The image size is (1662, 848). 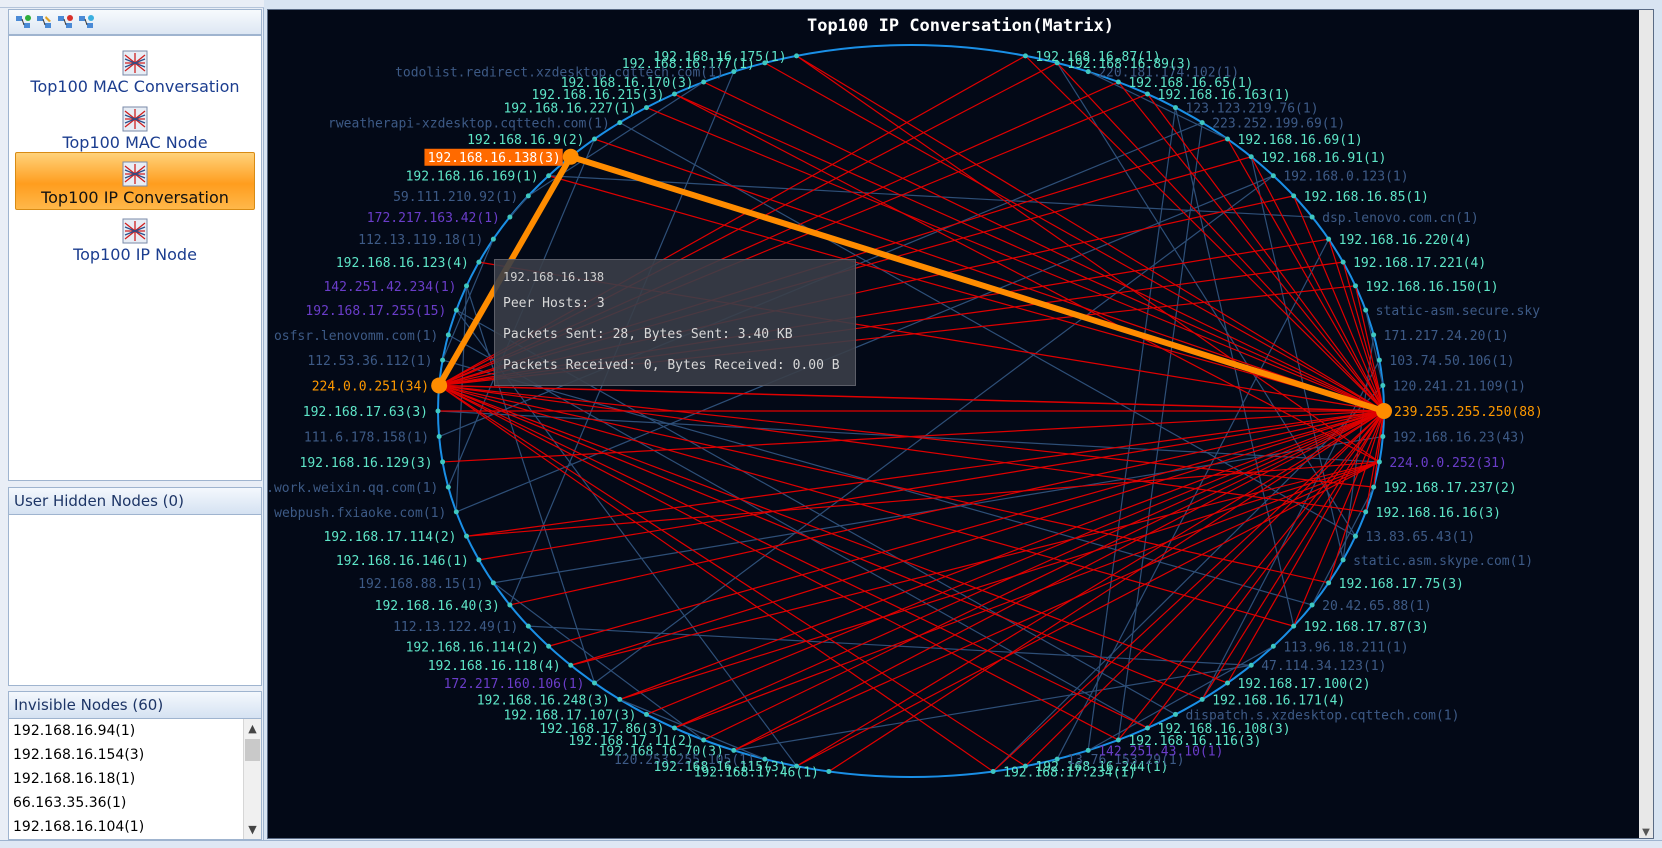 I want to click on node-label: 192.168.17.237(2), so click(x=1450, y=488).